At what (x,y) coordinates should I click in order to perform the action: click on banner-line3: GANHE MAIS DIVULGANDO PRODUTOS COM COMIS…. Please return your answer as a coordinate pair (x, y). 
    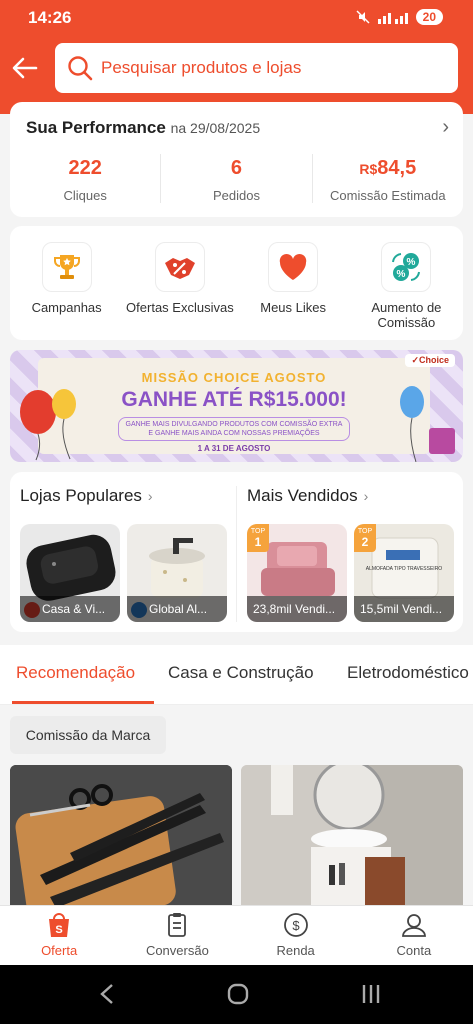
    Looking at the image, I should click on (234, 429).